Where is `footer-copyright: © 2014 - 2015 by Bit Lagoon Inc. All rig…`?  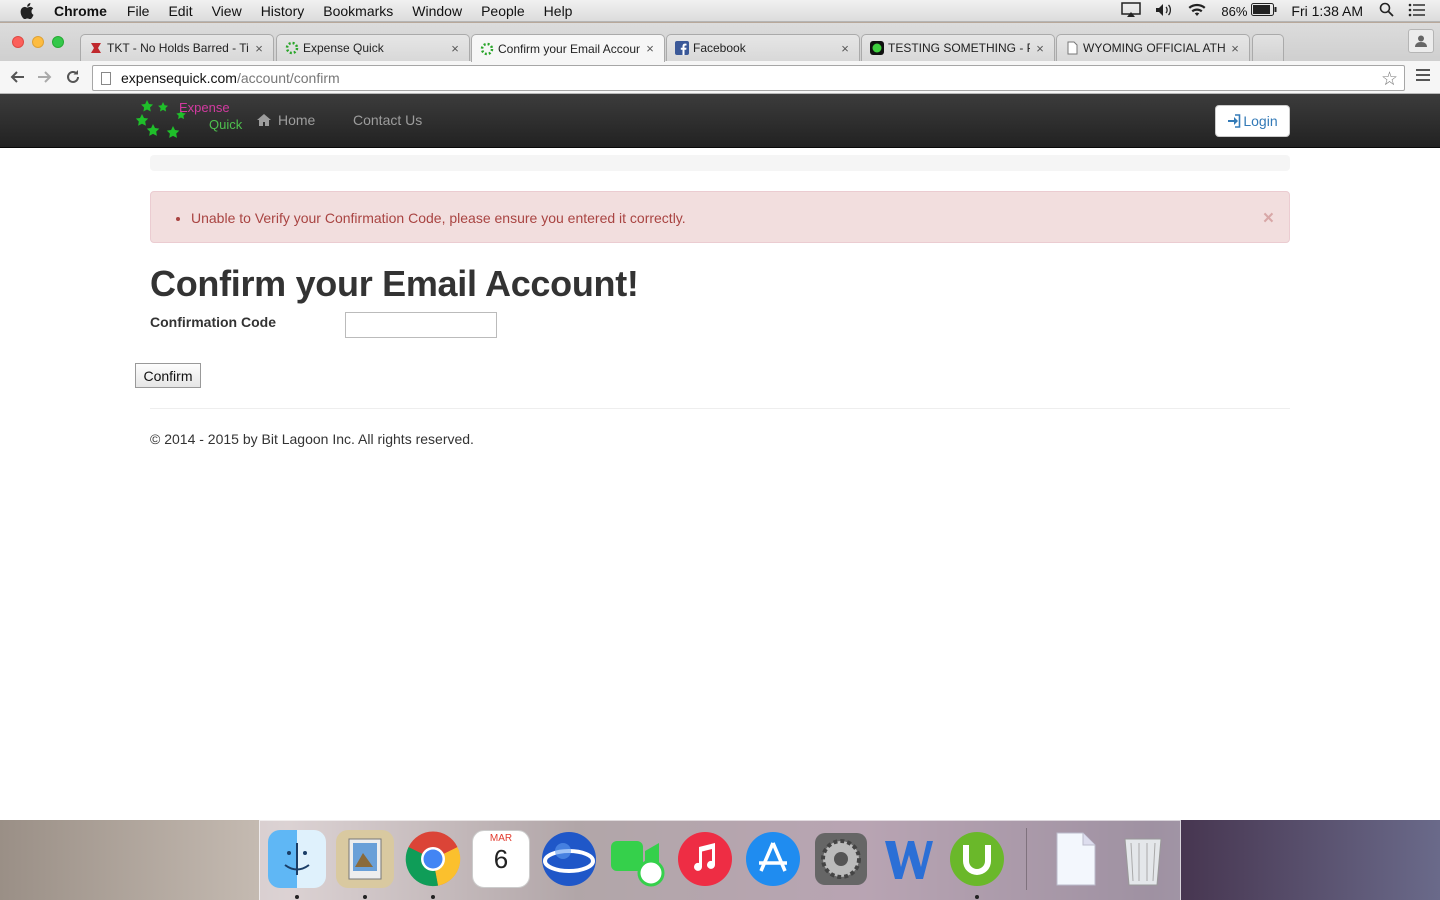
footer-copyright: © 2014 - 2015 by Bit Lagoon Inc. All rig… is located at coordinates (312, 439).